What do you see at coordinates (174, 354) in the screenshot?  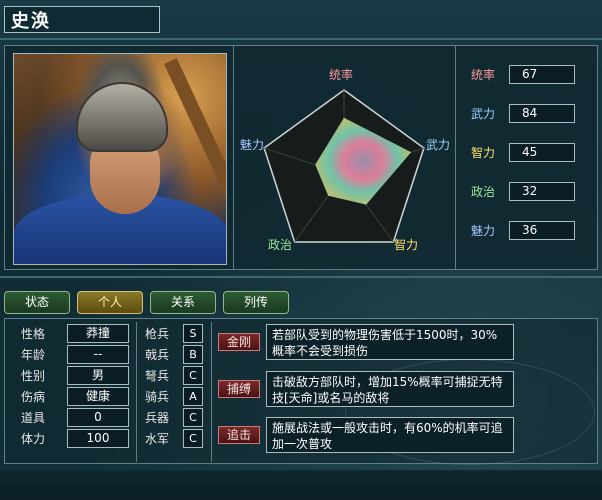 I see `troop-row: 戟兵 B` at bounding box center [174, 354].